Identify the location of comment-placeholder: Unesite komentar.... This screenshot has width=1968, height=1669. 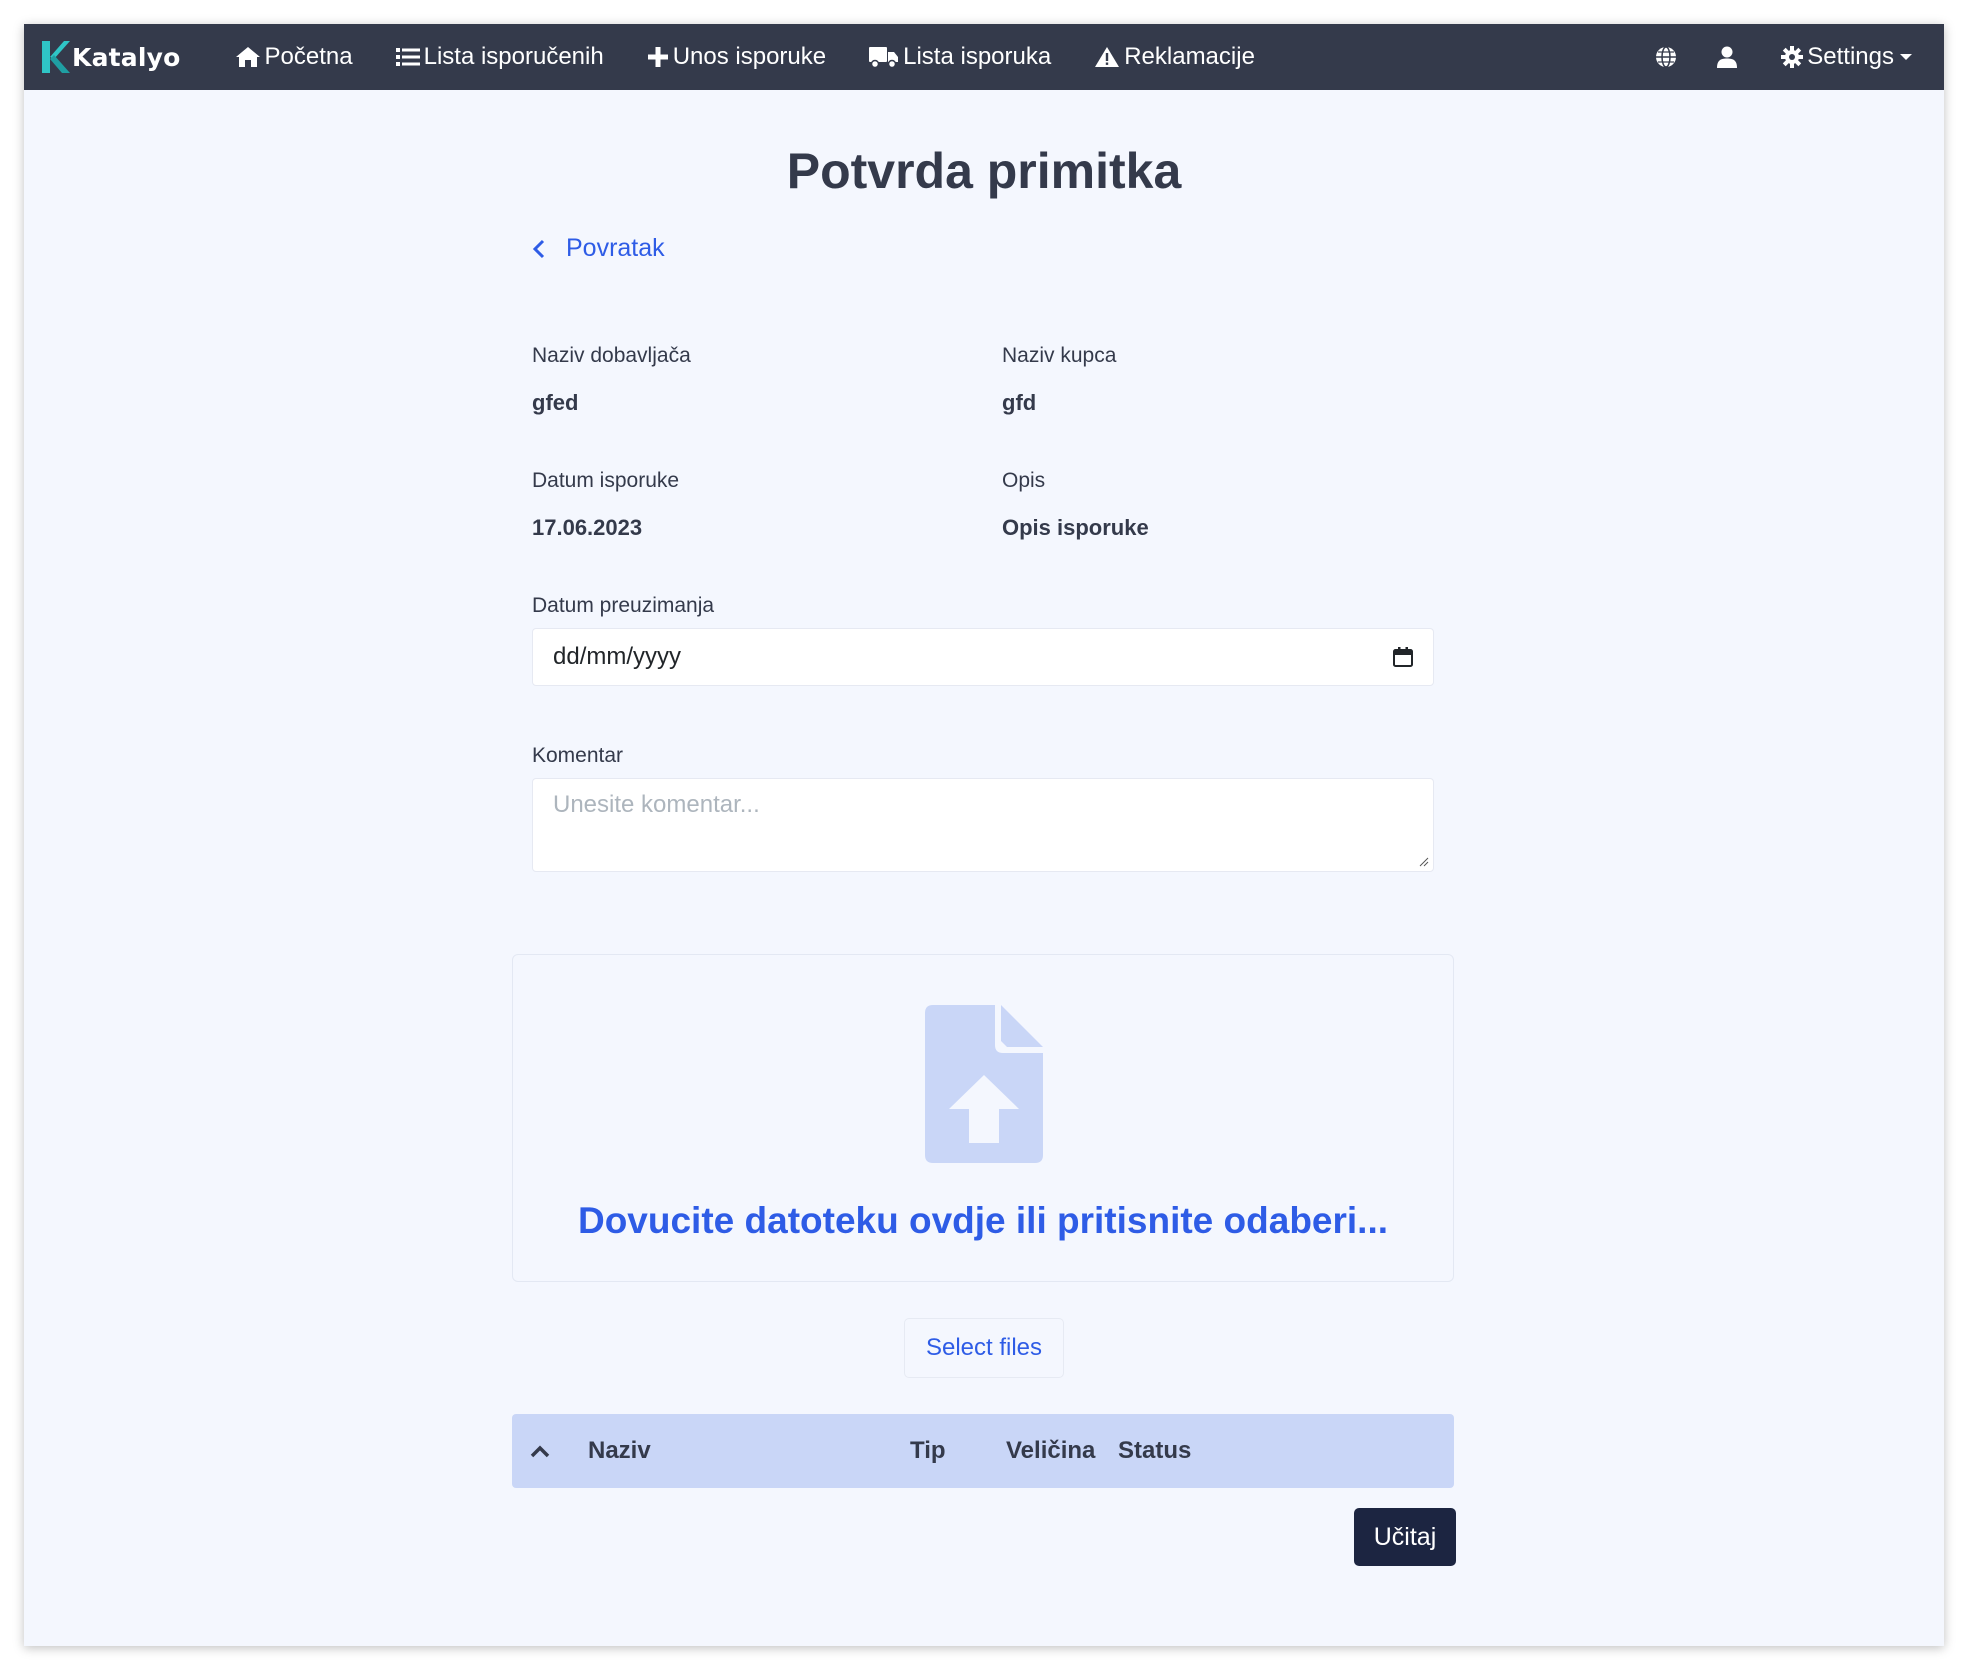
(656, 804).